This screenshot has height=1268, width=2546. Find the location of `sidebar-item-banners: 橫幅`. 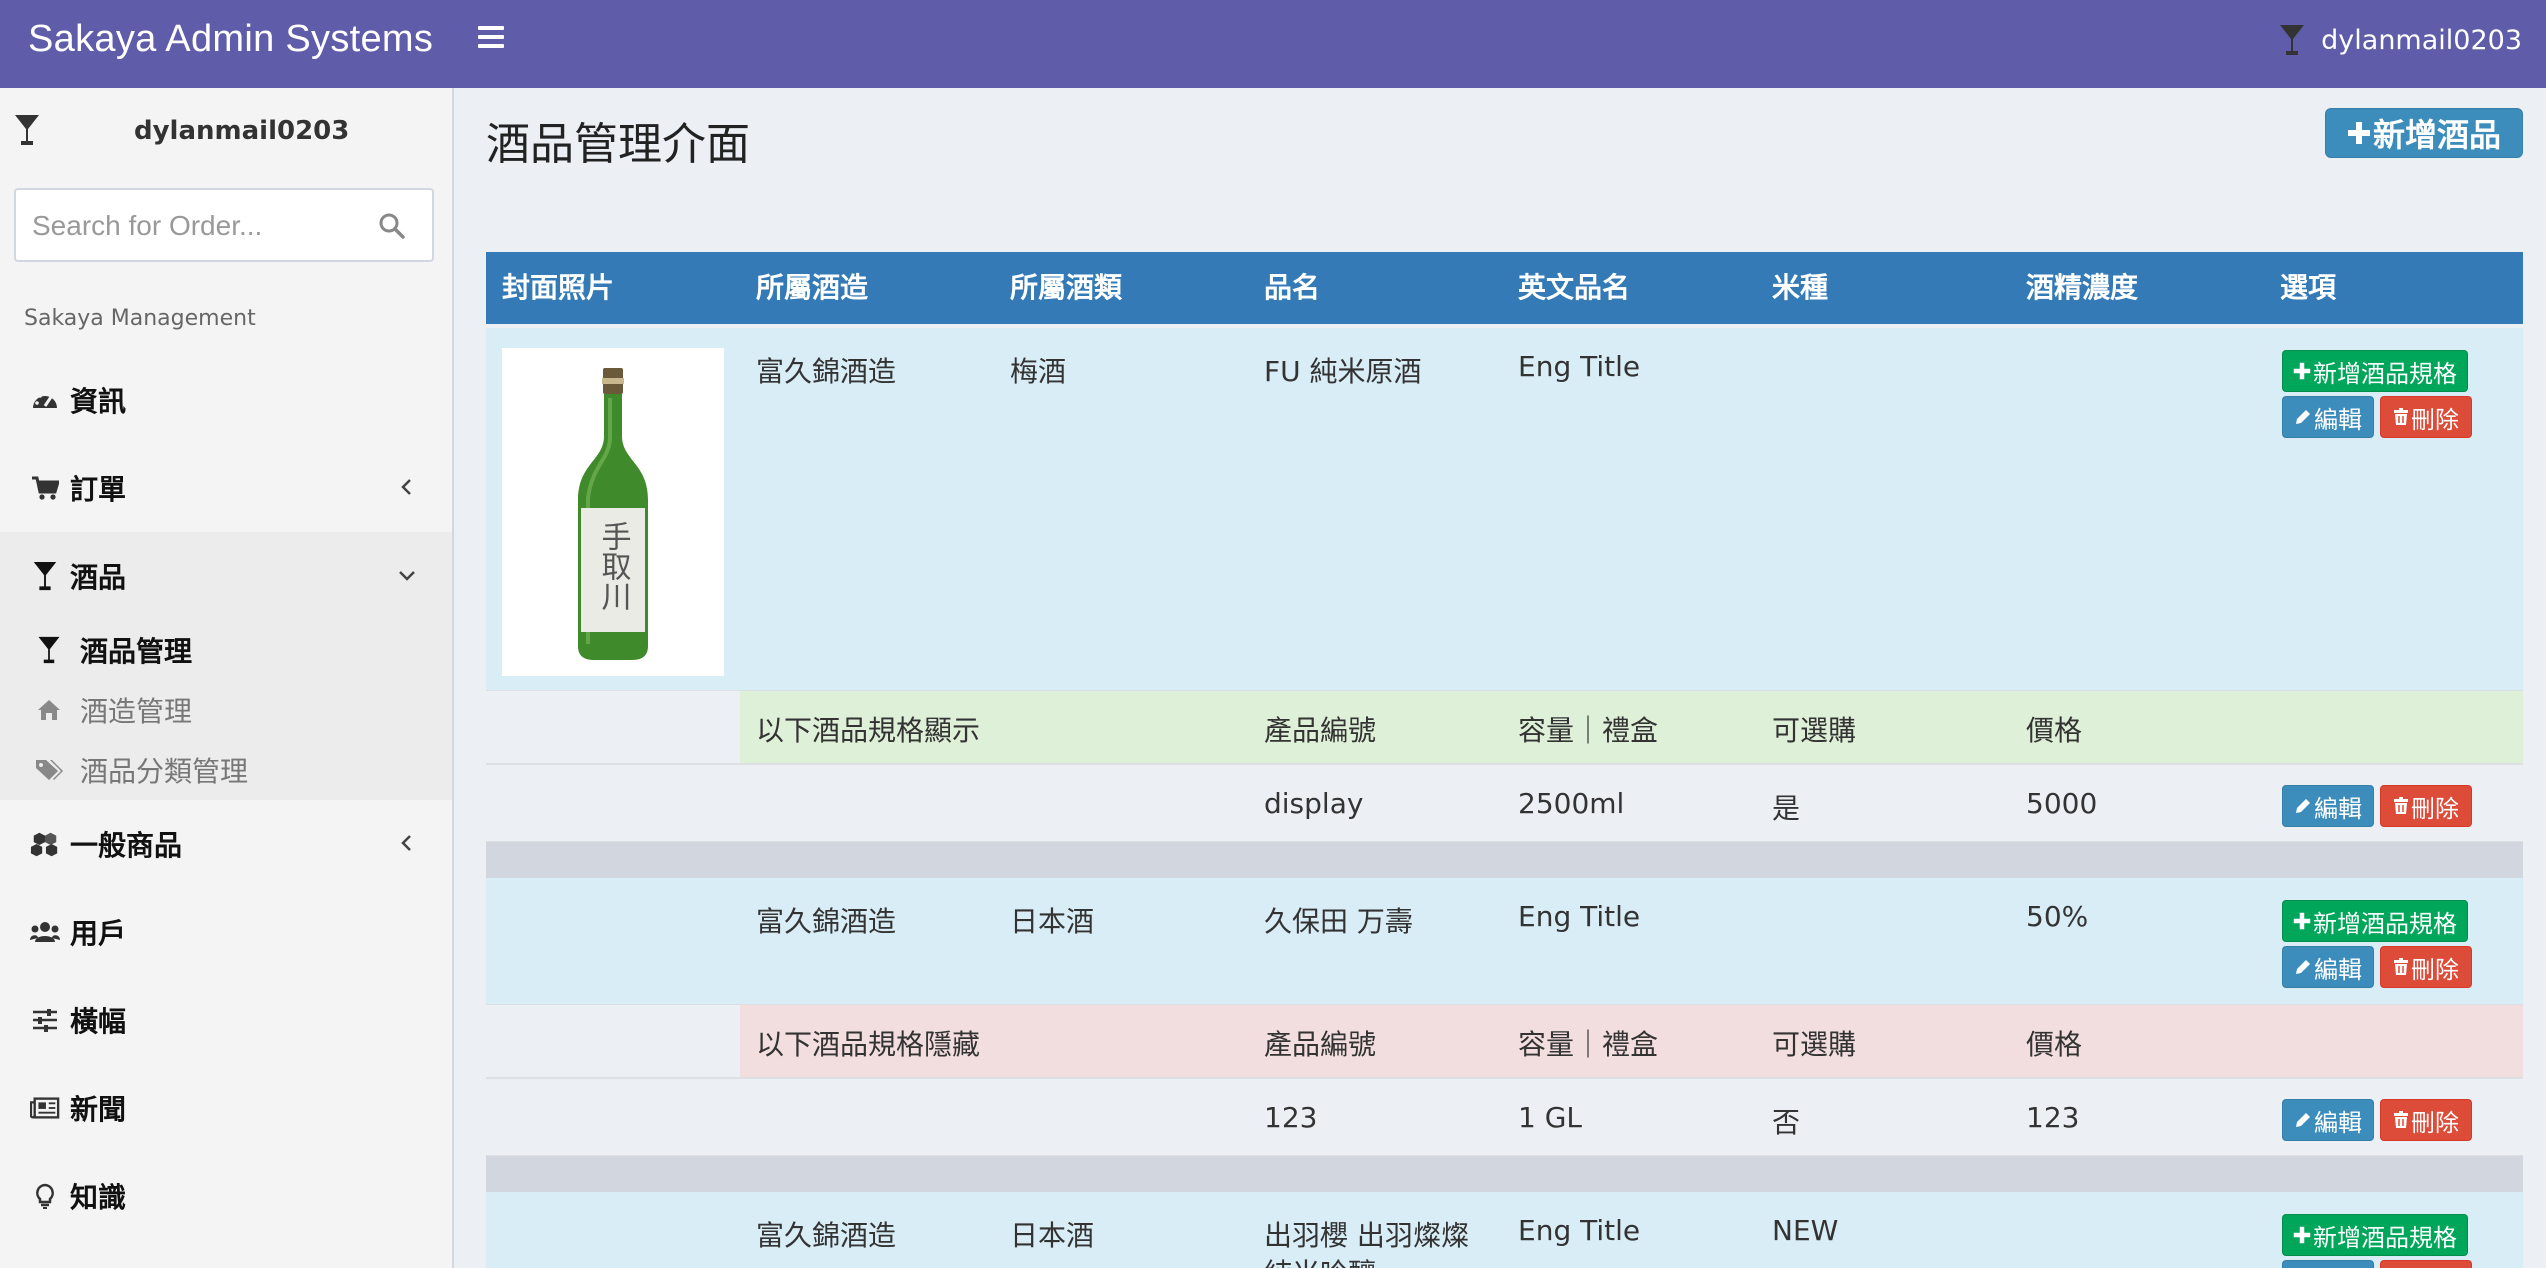

sidebar-item-banners: 橫幅 is located at coordinates (226, 1020).